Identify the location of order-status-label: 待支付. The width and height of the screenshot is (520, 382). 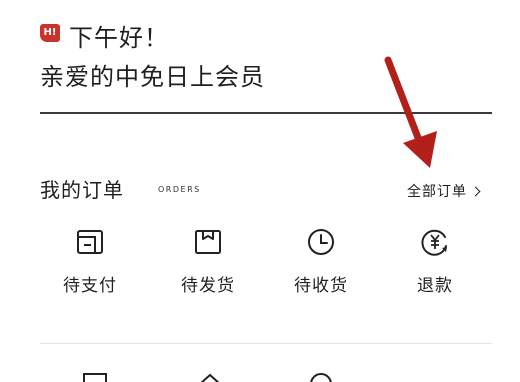
(90, 286).